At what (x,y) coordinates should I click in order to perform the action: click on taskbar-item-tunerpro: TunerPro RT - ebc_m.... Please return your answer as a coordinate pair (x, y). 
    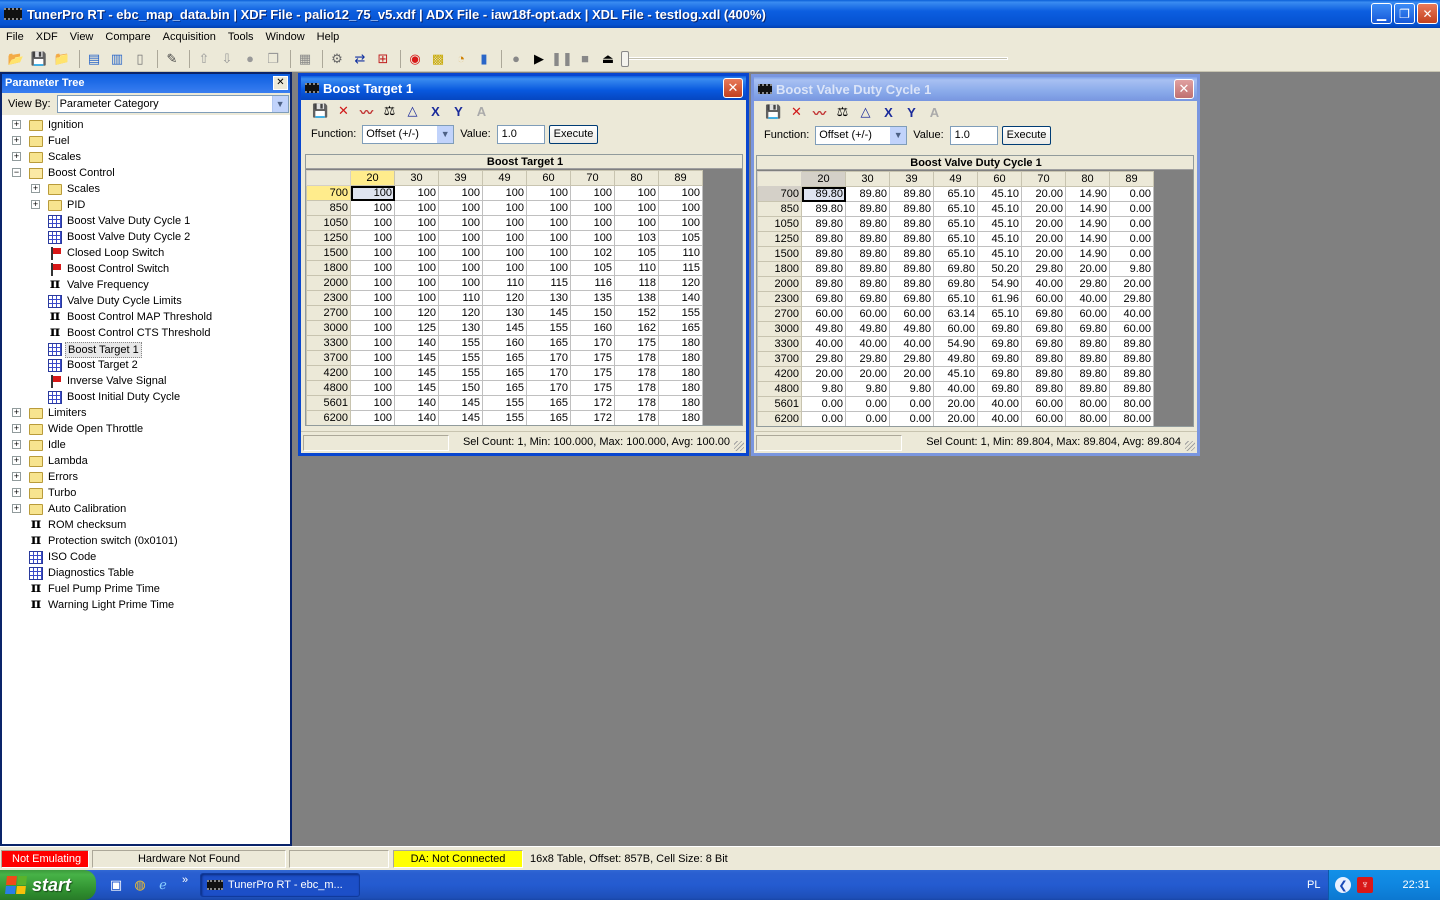
    Looking at the image, I should click on (280, 885).